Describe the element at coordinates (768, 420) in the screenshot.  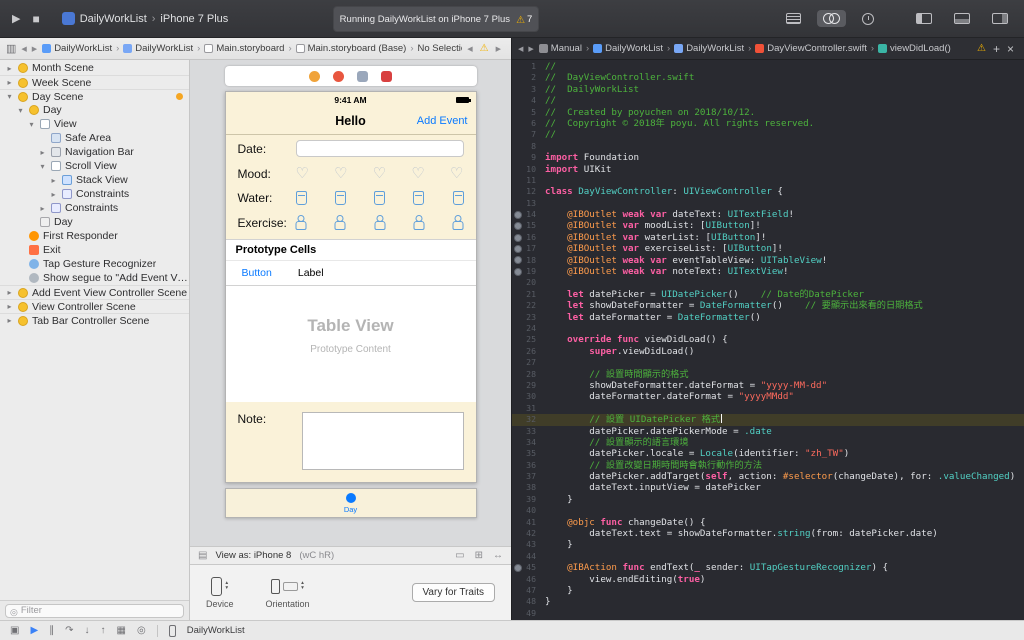
I see `code-line: 32 // 設置 UIDatePicker 格式` at that location.